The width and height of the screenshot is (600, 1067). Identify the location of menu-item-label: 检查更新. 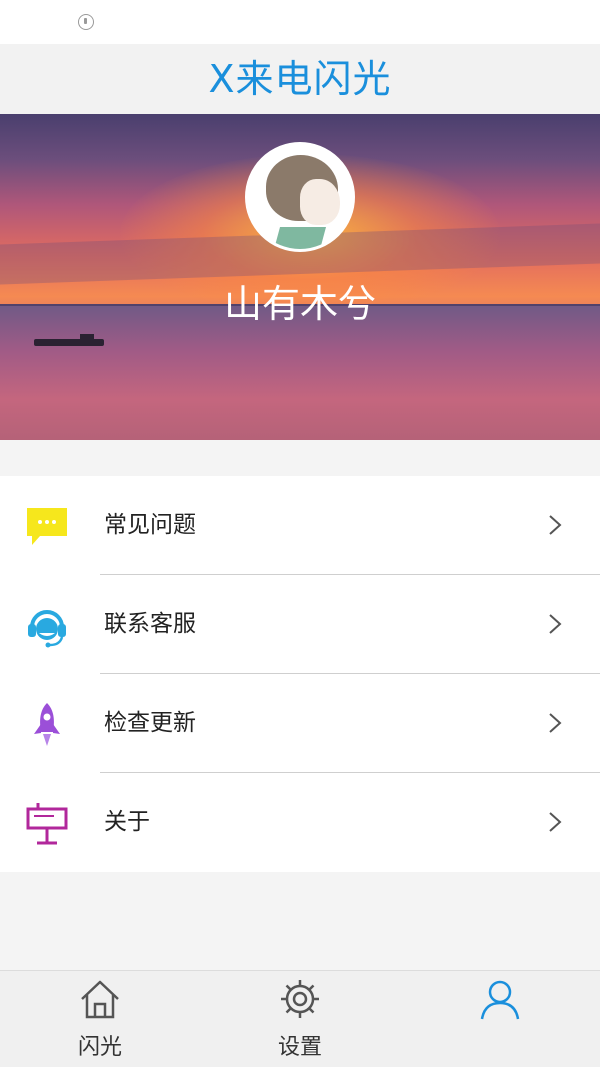
(150, 723).